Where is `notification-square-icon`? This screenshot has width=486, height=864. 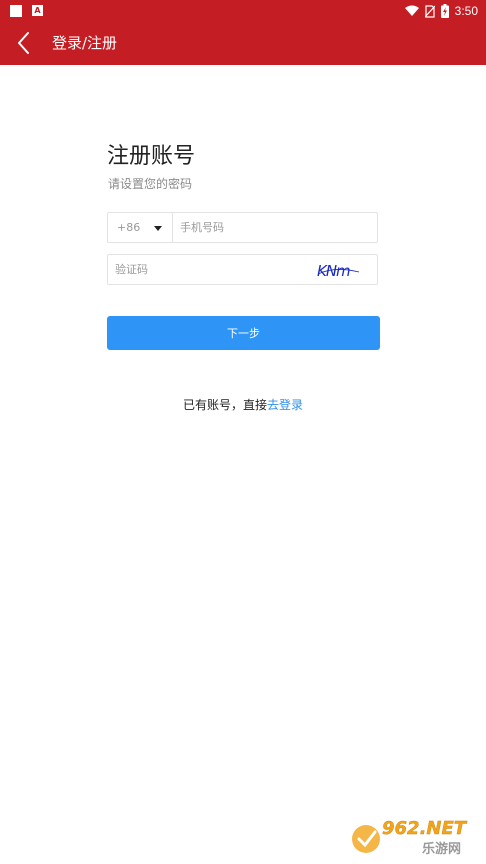 notification-square-icon is located at coordinates (16, 11).